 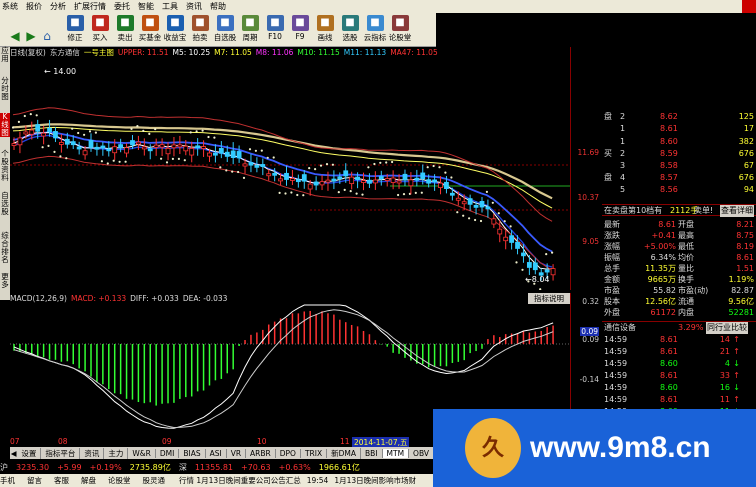 I want to click on toolbar-button-2: ■ 卖出, so click(x=125, y=28).